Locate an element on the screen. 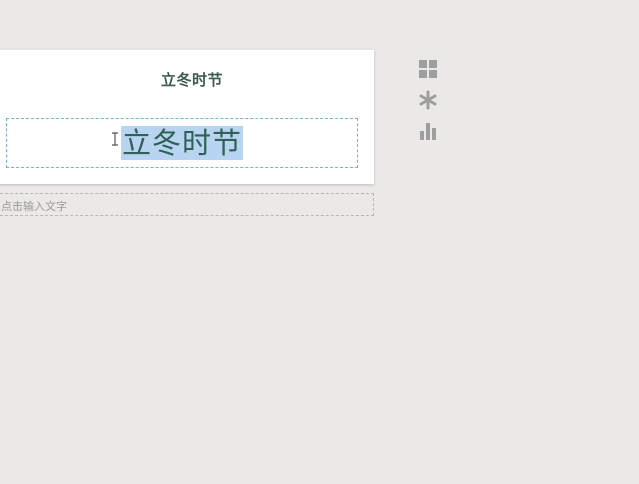 This screenshot has width=639, height=484. input-placeholder: 点击输入文字 is located at coordinates (34, 206).